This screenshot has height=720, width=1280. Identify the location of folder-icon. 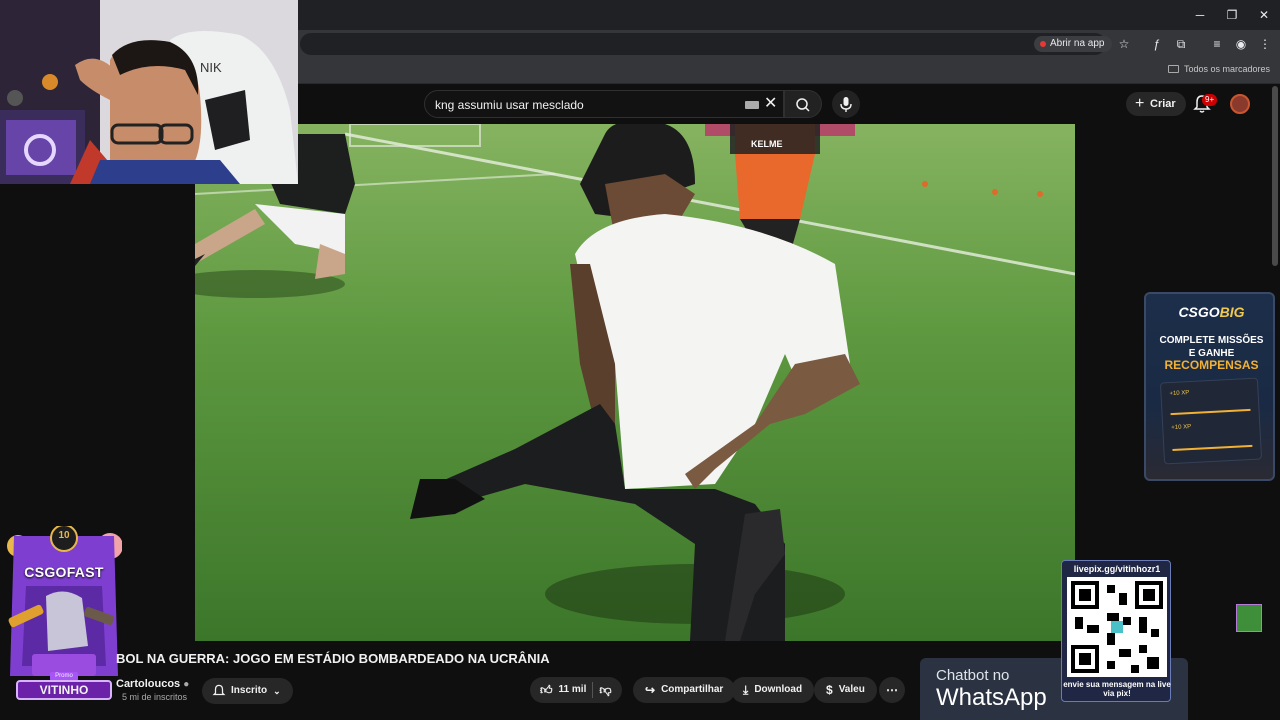
(1173, 69).